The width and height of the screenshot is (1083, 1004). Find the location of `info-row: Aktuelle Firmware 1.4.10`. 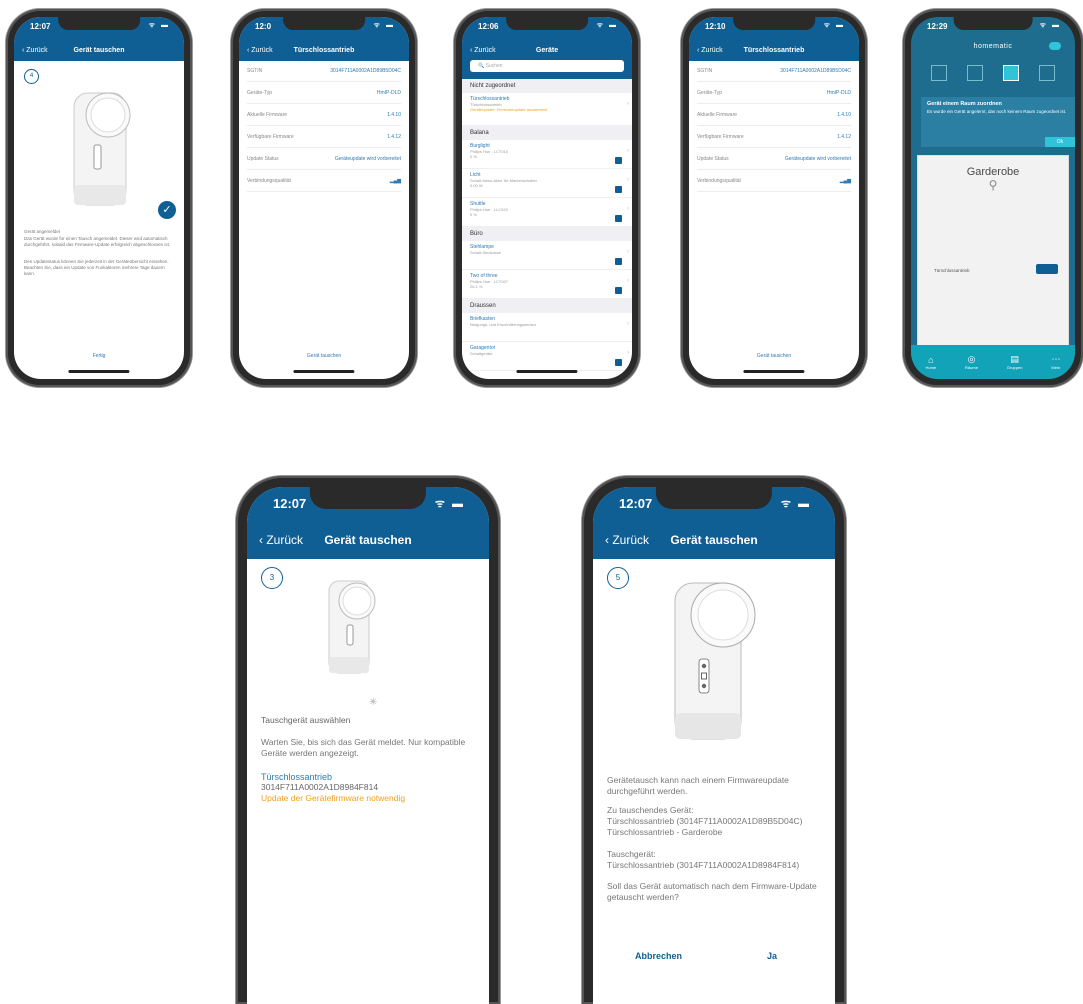

info-row: Aktuelle Firmware 1.4.10 is located at coordinates (324, 115).